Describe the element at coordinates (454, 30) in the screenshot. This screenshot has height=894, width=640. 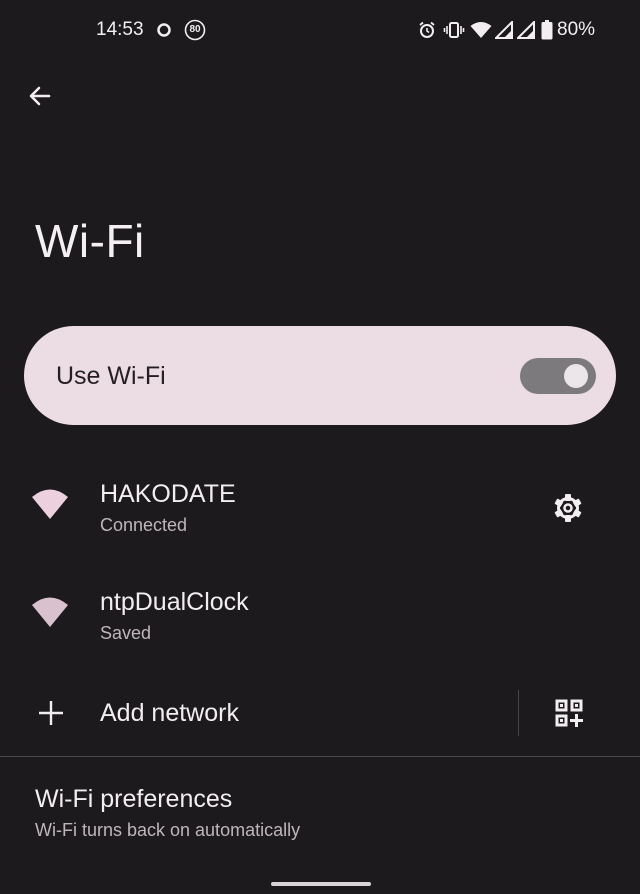
I see `vibrate-icon` at that location.